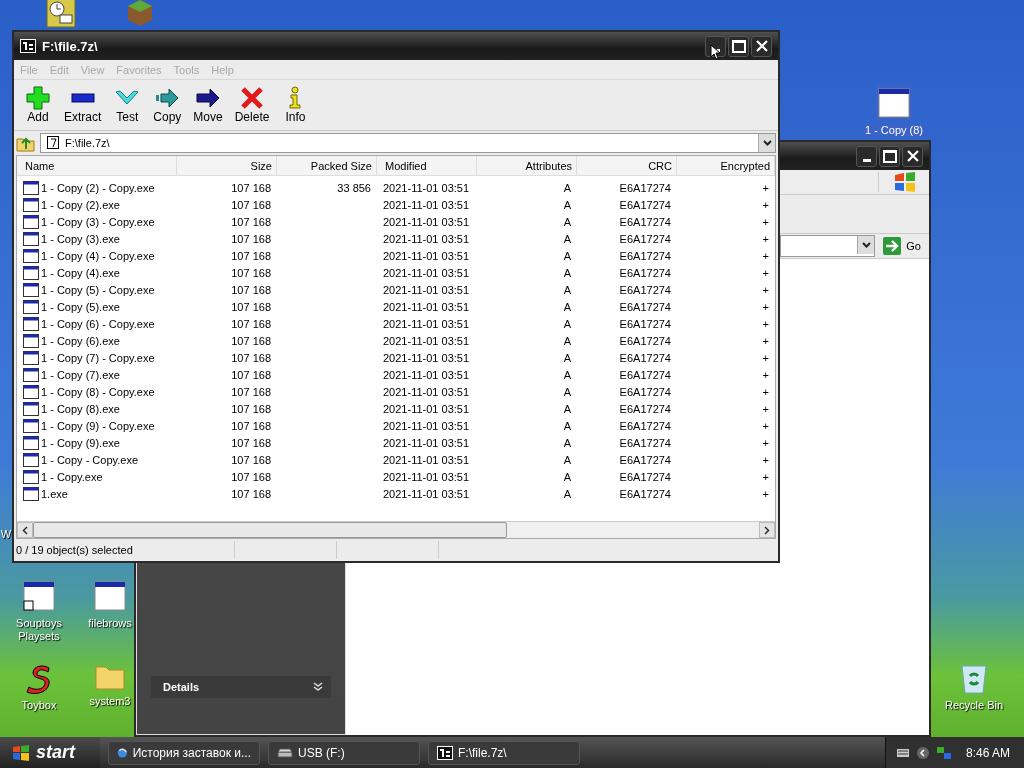 This screenshot has width=1024, height=768. What do you see at coordinates (167, 105) in the screenshot?
I see `copy-button: Copy` at bounding box center [167, 105].